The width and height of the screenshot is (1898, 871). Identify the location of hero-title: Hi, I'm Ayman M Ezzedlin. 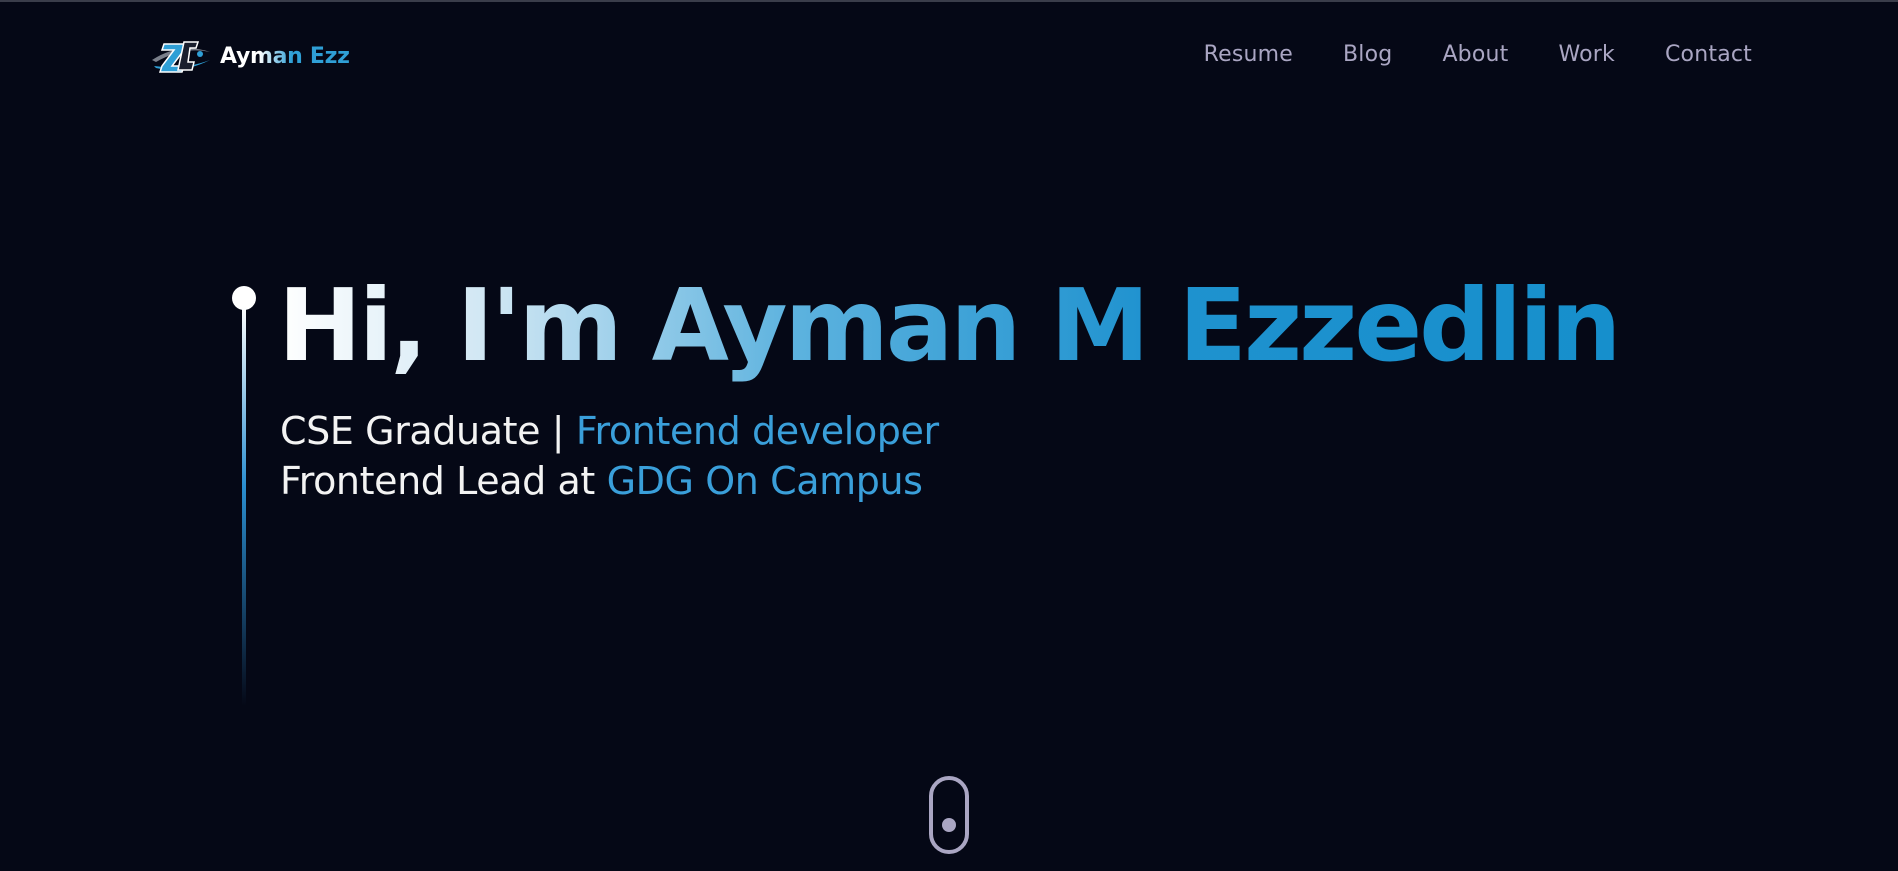
(949, 325).